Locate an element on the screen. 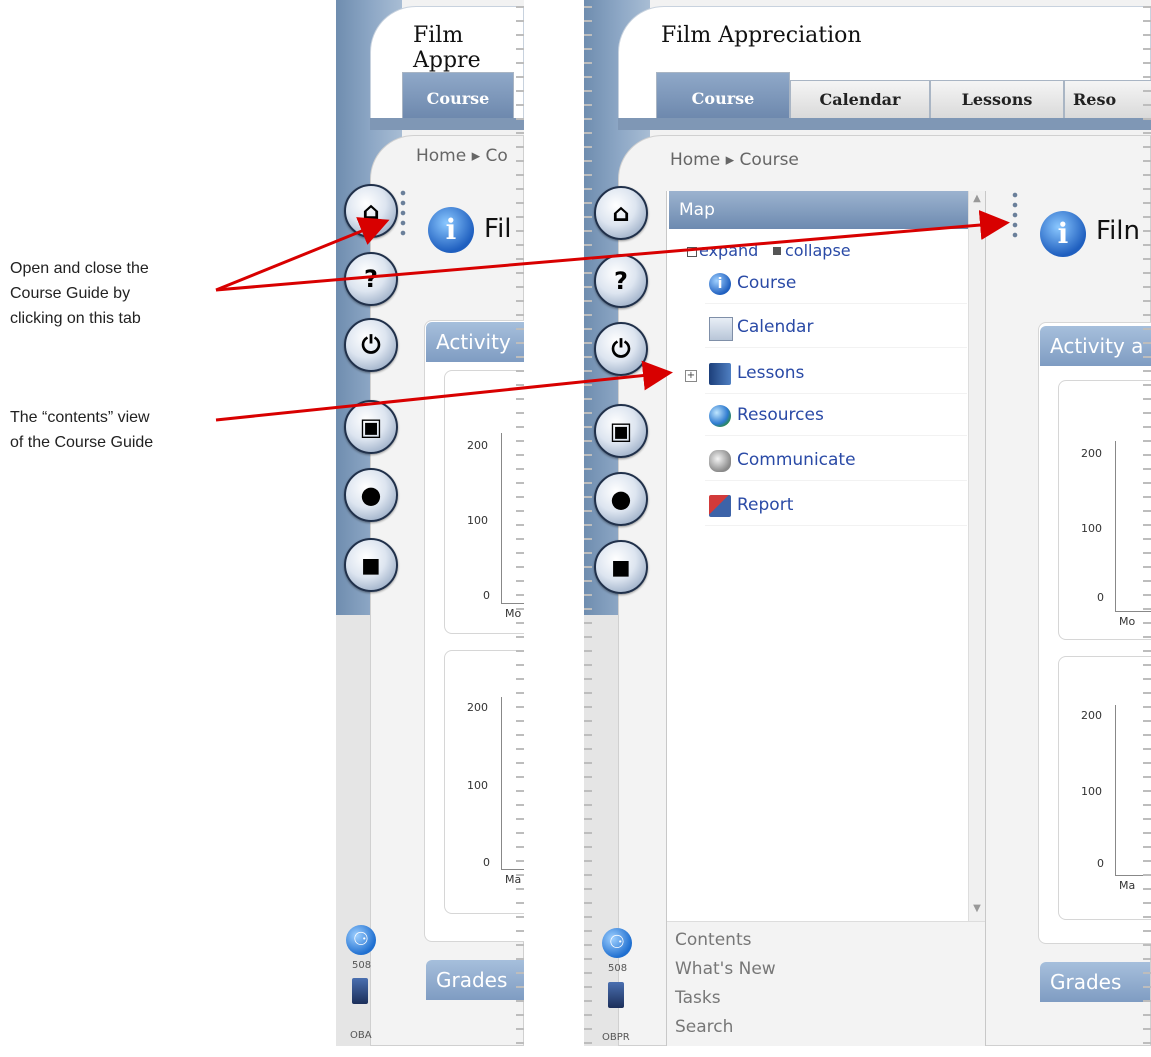  arrow-to-collapsed-handle is located at coordinates (302, 254).